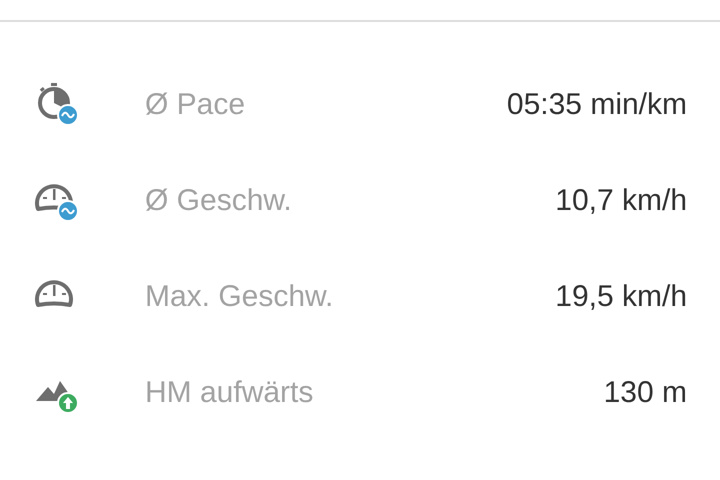 Image resolution: width=720 pixels, height=480 pixels. What do you see at coordinates (195, 104) in the screenshot?
I see `stat-label: Ø Pace` at bounding box center [195, 104].